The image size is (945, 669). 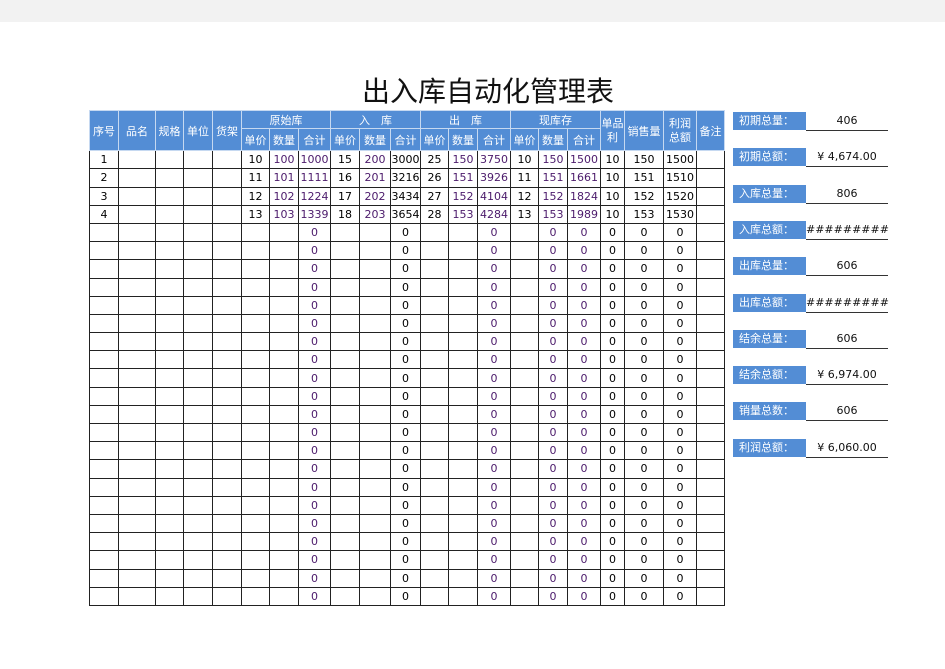 What do you see at coordinates (314, 214) in the screenshot?
I see `table-cell: 1339` at bounding box center [314, 214].